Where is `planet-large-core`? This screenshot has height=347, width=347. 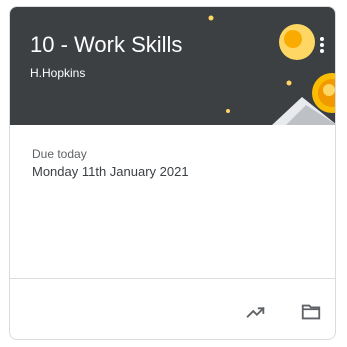
planet-large-core is located at coordinates (293, 39).